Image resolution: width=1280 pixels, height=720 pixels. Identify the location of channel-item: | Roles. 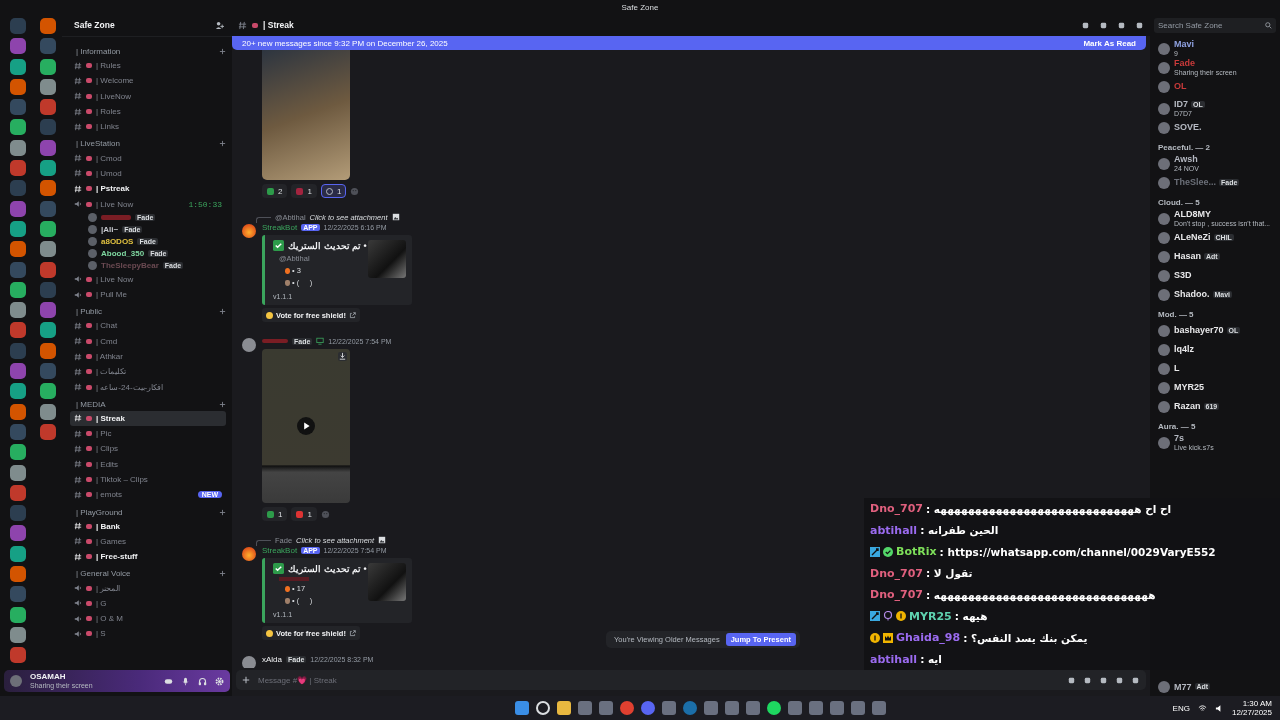
(148, 111).